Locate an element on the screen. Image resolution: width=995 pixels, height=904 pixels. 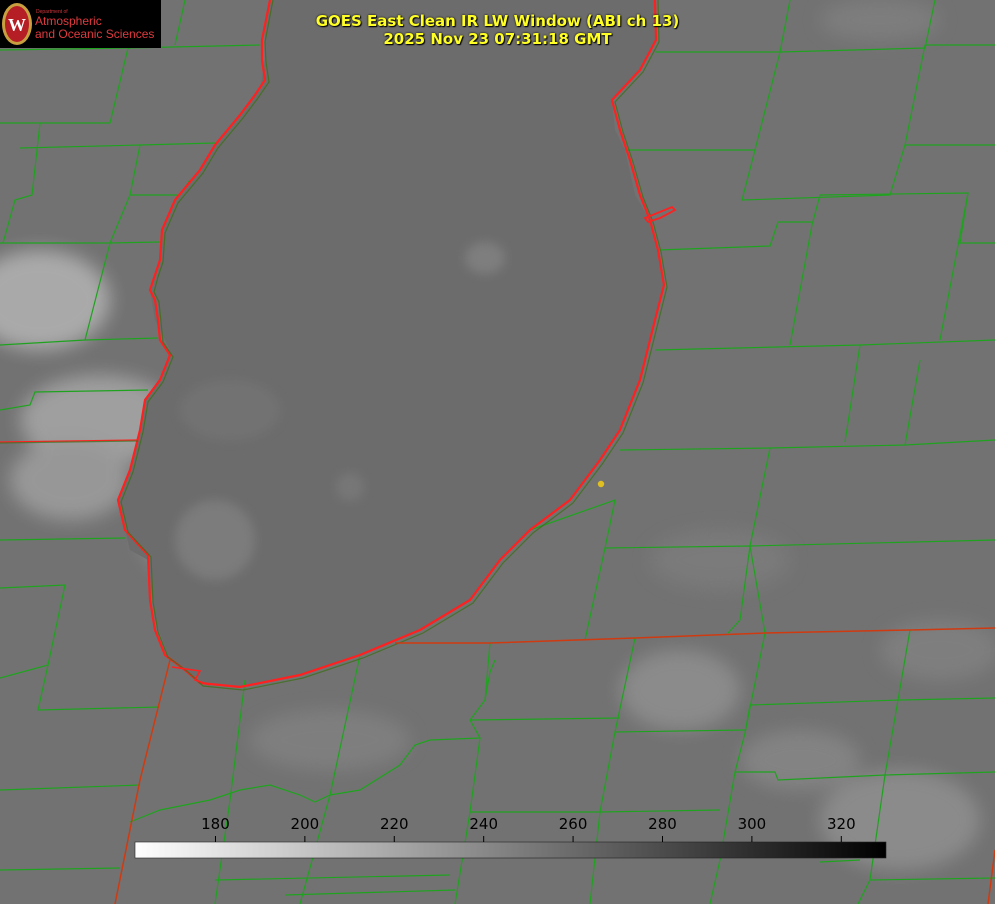
colorbar-tick-label: 320 is located at coordinates (841, 824).